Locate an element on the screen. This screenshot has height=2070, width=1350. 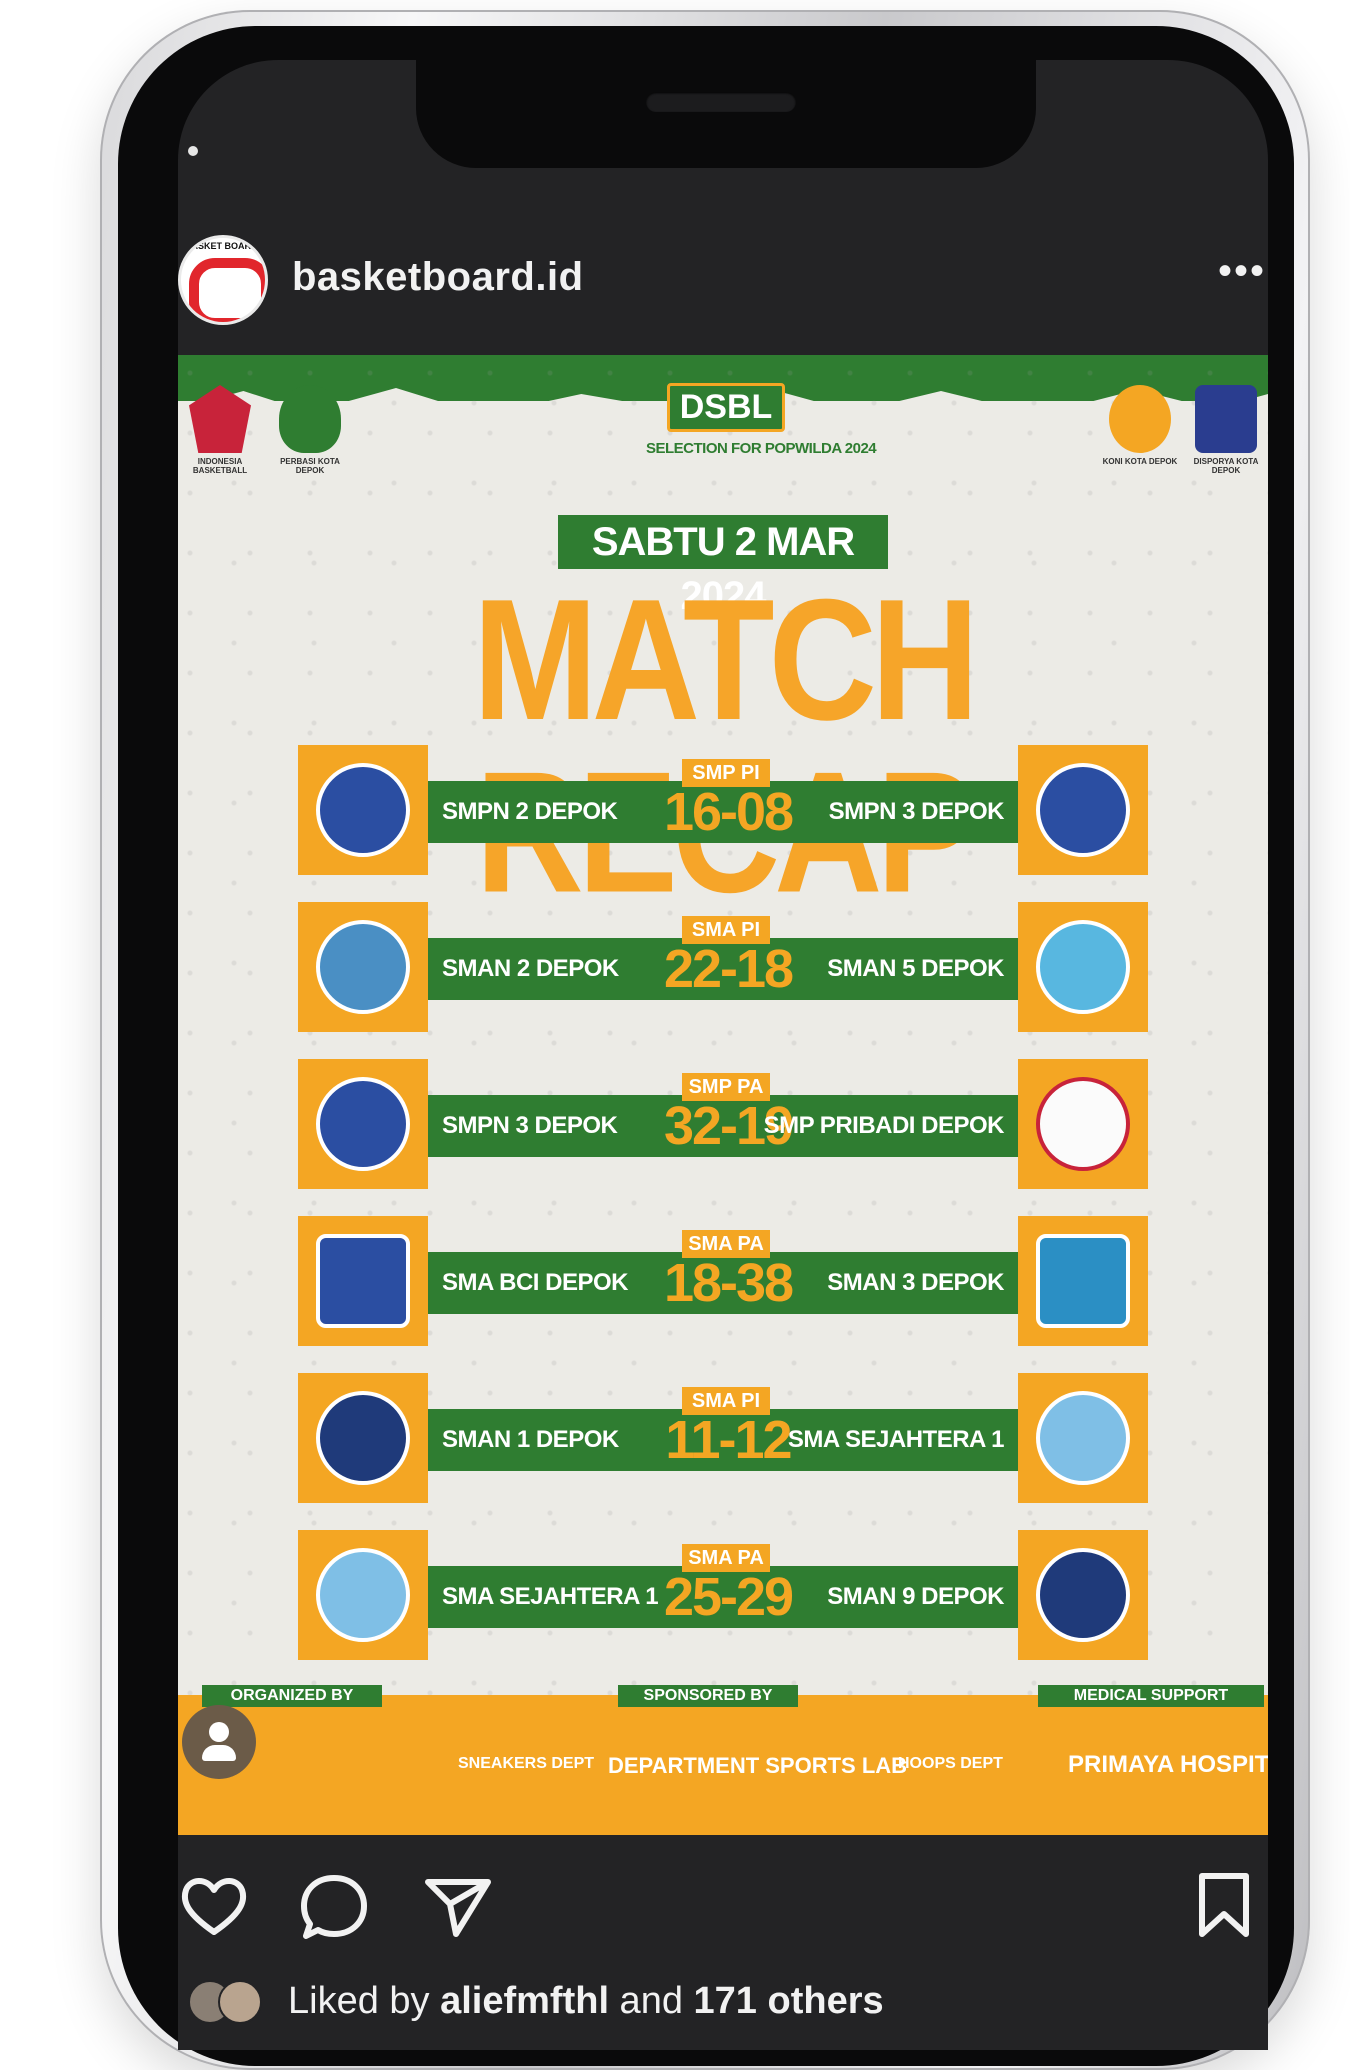
dsbl-logo: DSBL is located at coordinates (726, 407).